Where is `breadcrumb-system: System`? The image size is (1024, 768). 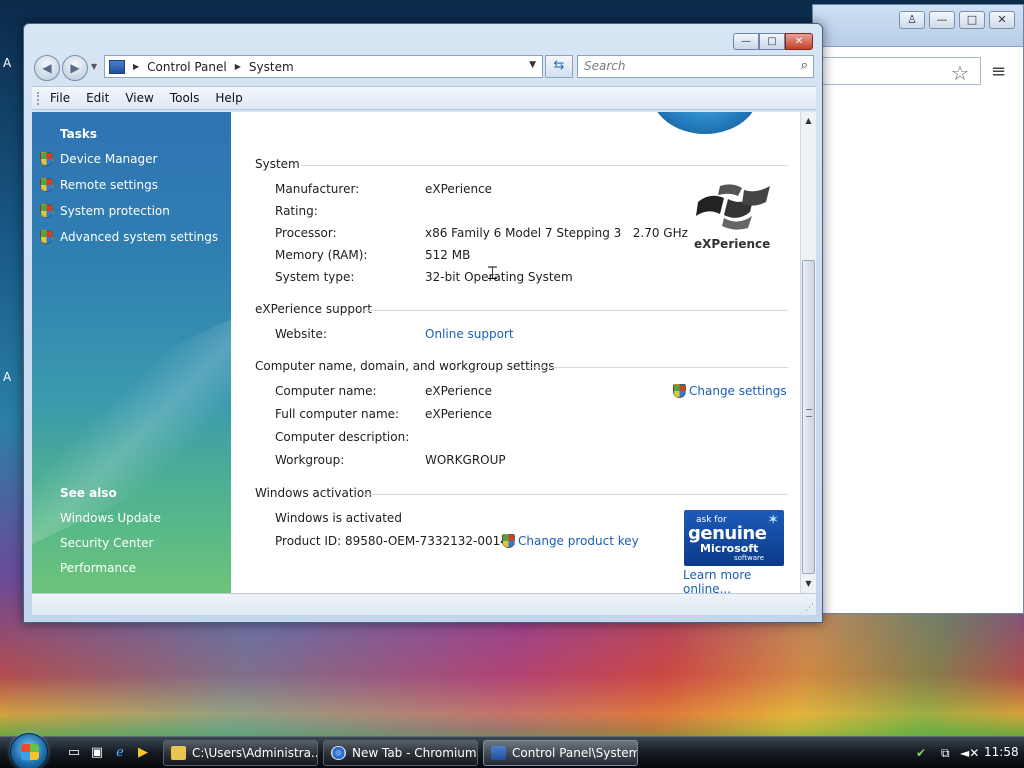
breadcrumb-system: System is located at coordinates (271, 67).